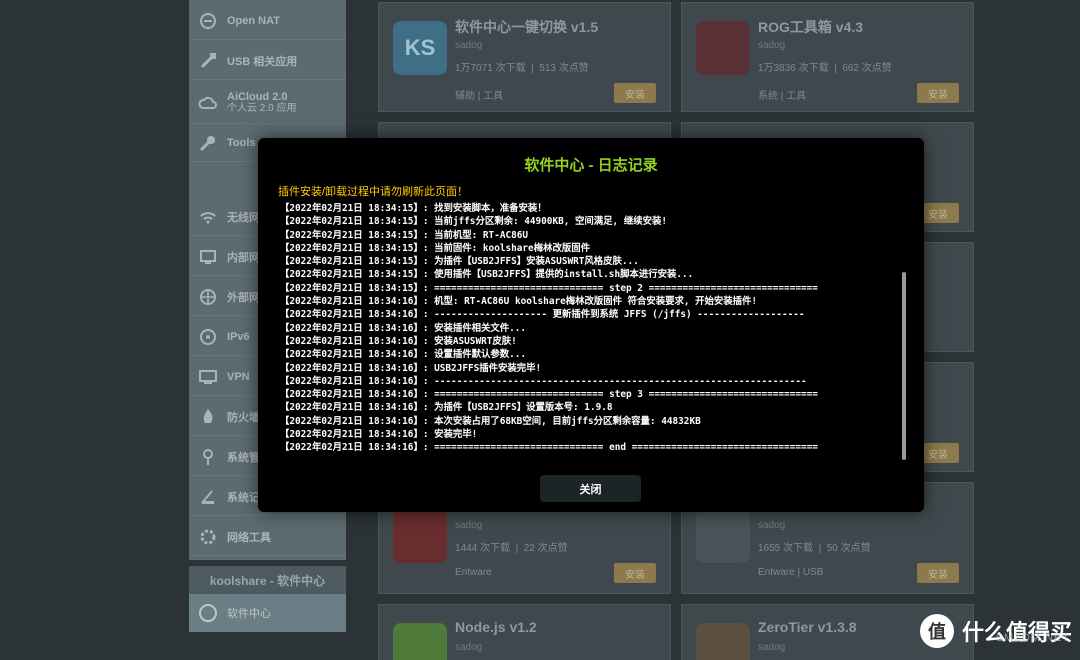  What do you see at coordinates (411, 368) in the screenshot?
I see `log-line: 【2022年02月21日 18:34:16】: USB2JFFS插件安装完毕!` at bounding box center [411, 368].